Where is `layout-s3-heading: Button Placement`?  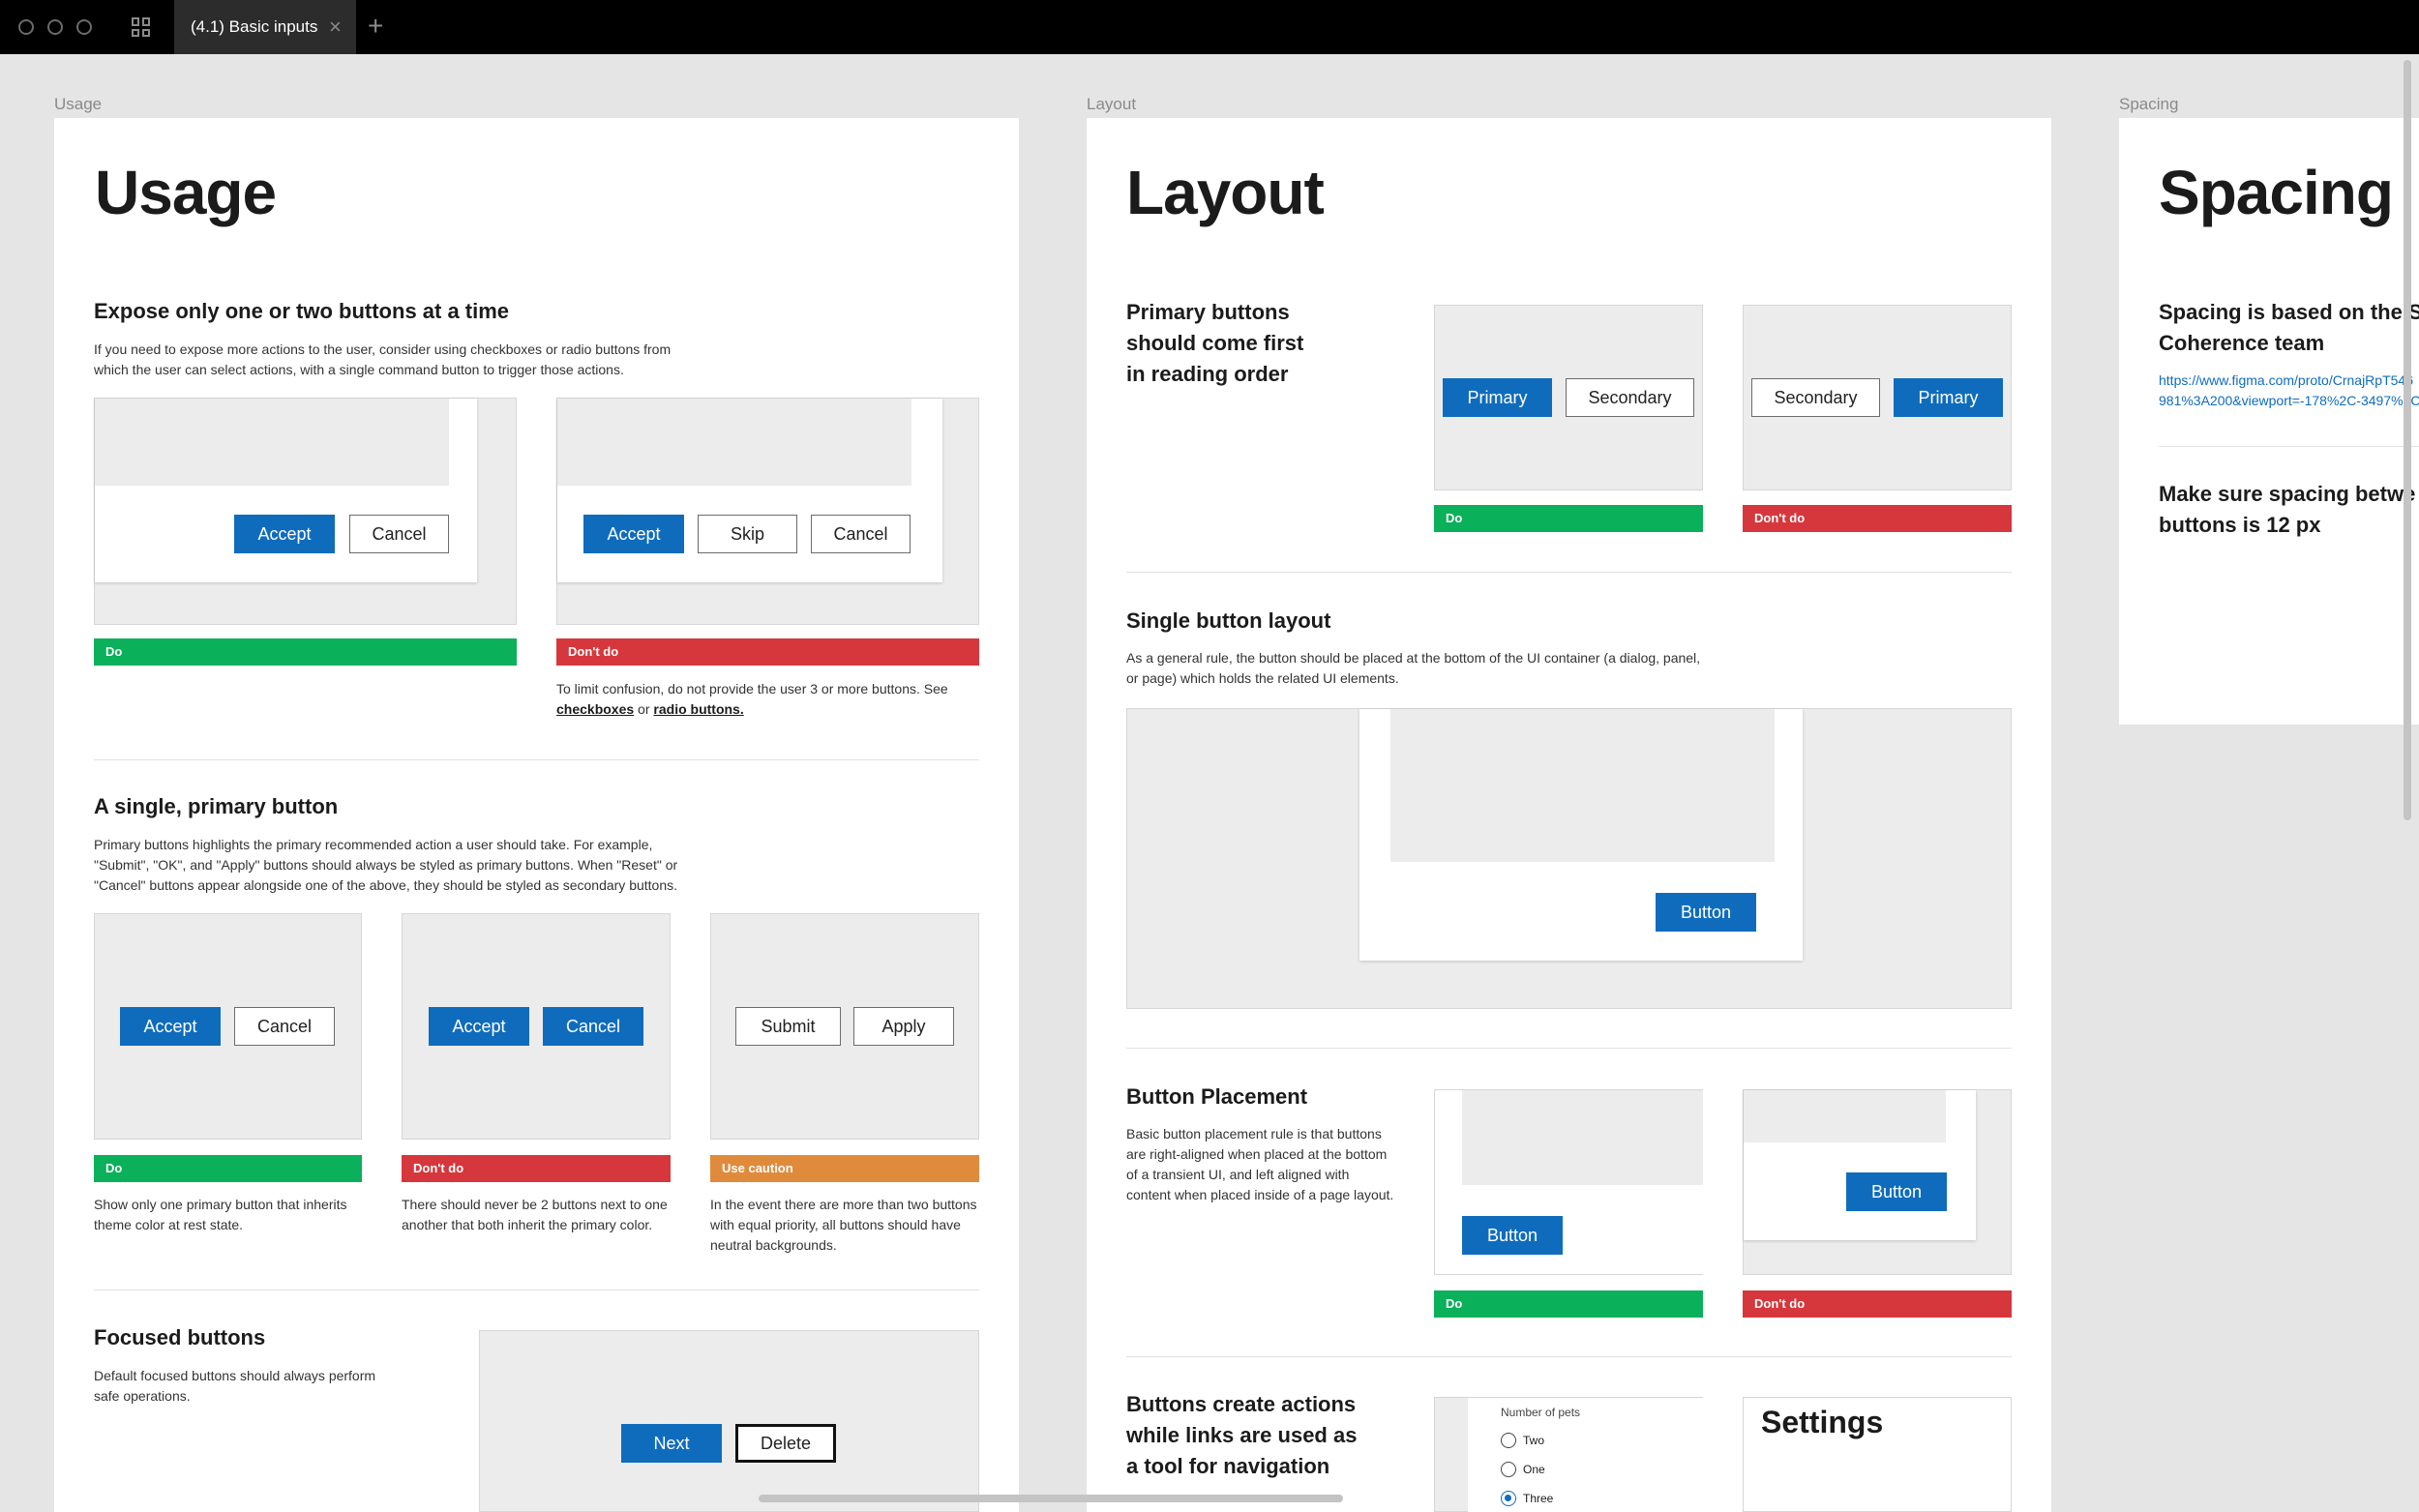 layout-s3-heading: Button Placement is located at coordinates (1217, 1097).